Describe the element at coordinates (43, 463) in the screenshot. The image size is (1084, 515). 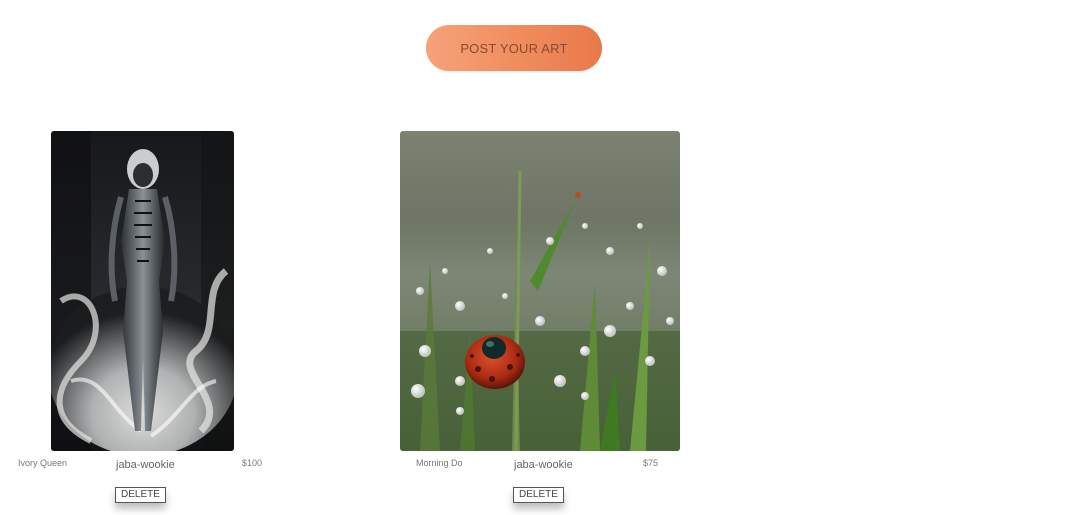
I see `artwork-title: Ivory Queen` at that location.